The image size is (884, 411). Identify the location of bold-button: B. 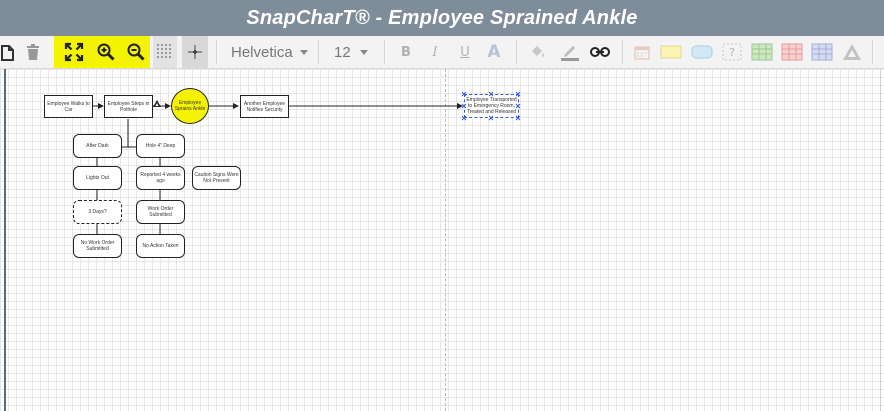
(406, 52).